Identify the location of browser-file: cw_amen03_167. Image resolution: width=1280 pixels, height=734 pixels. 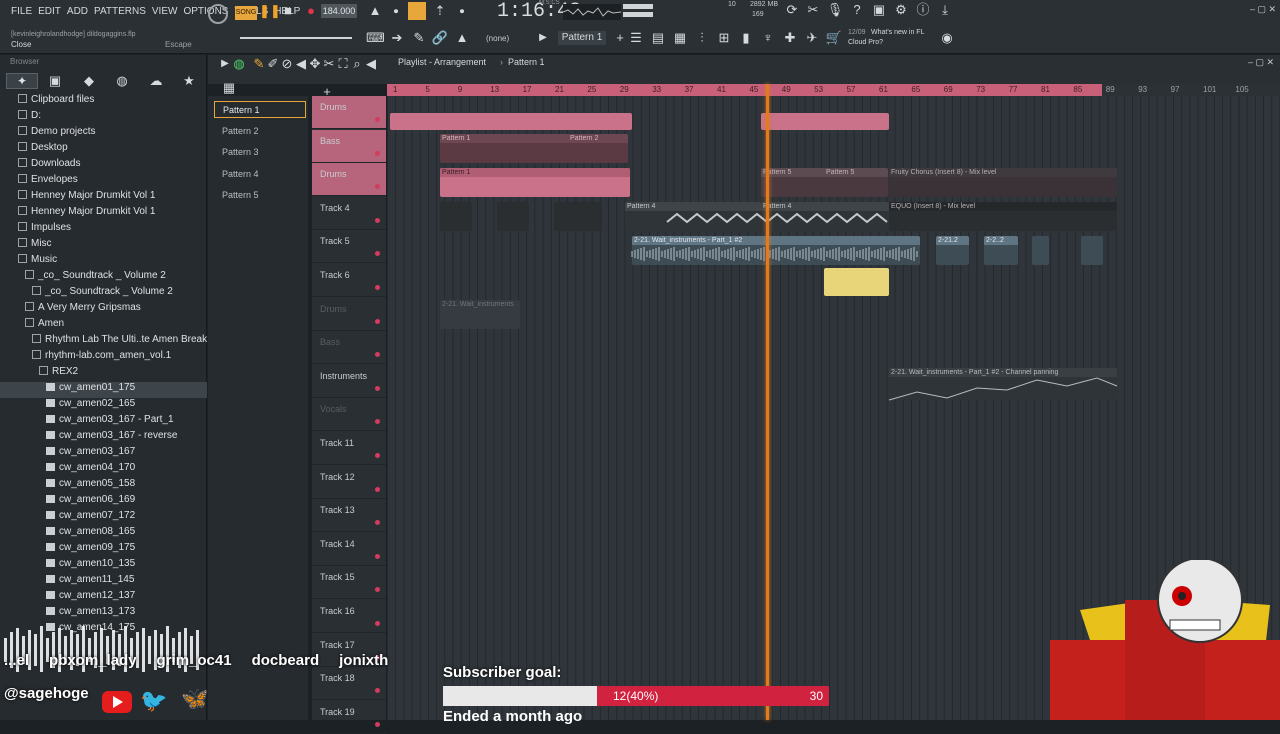
(103, 454).